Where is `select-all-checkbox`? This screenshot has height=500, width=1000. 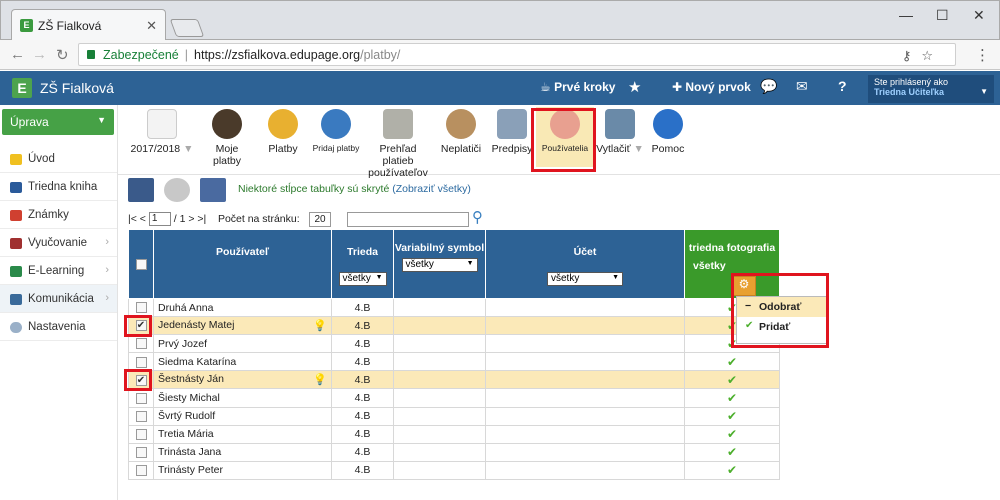 select-all-checkbox is located at coordinates (141, 264).